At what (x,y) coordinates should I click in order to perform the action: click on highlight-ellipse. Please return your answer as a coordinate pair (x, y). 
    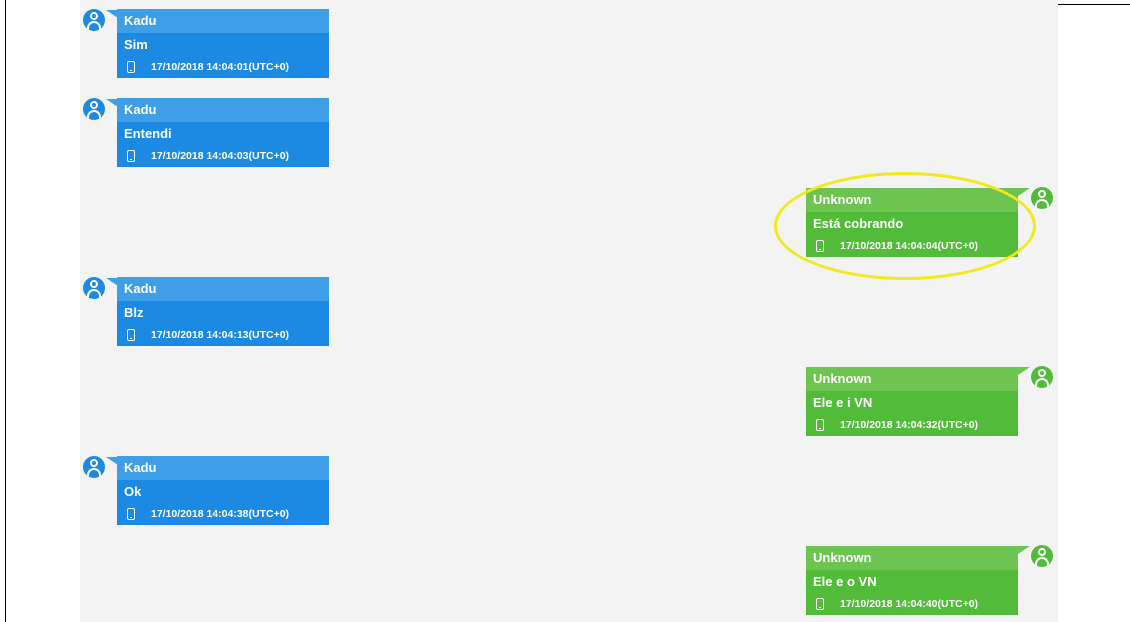
    Looking at the image, I should click on (905, 226).